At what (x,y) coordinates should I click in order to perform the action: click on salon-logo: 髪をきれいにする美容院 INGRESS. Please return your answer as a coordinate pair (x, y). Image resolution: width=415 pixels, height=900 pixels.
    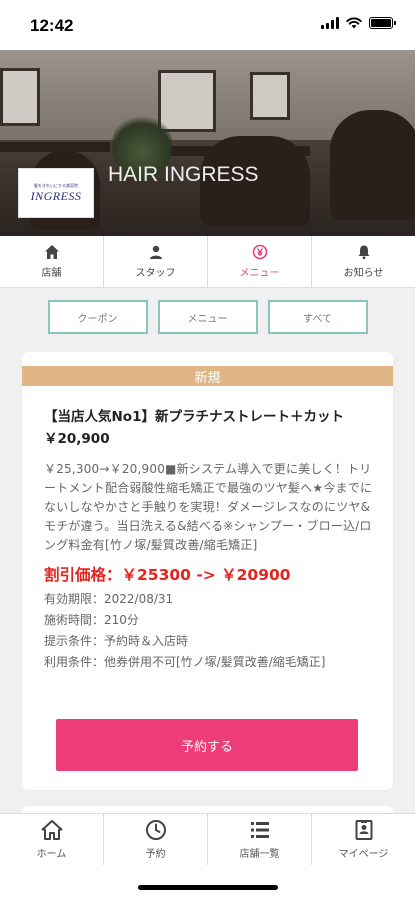
    Looking at the image, I should click on (56, 193).